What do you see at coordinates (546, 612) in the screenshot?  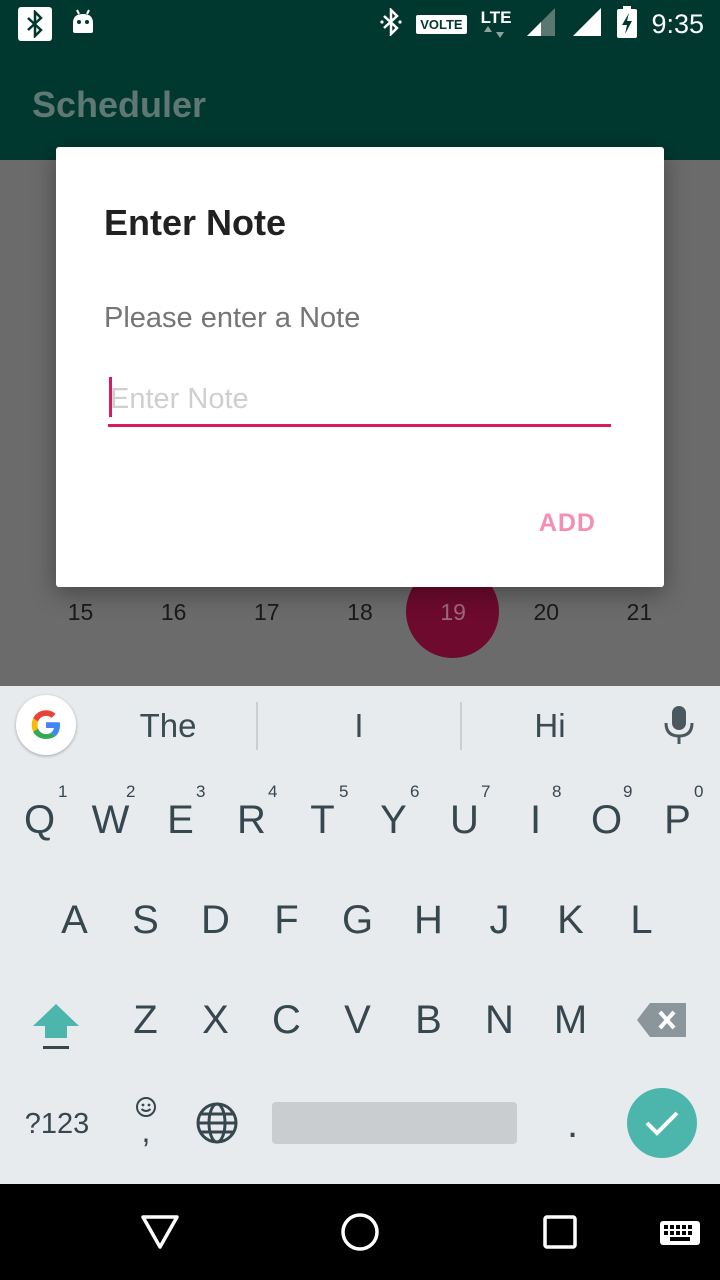 I see `calendar-day: 20` at bounding box center [546, 612].